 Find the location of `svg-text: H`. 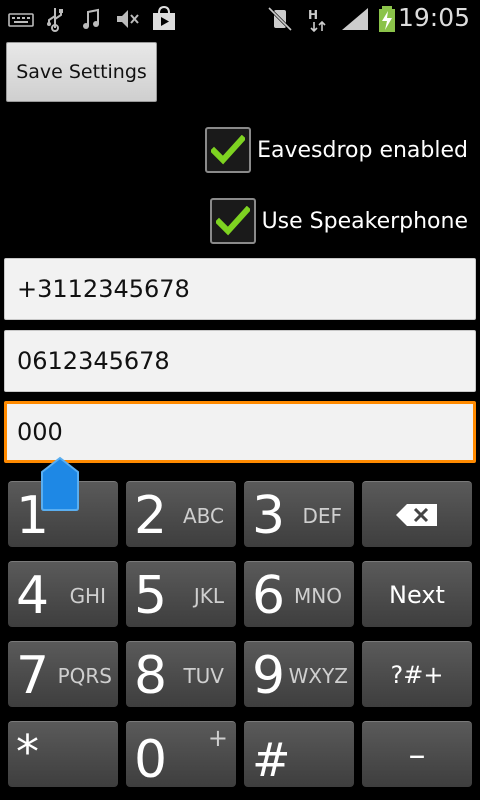

svg-text: H is located at coordinates (313, 15).